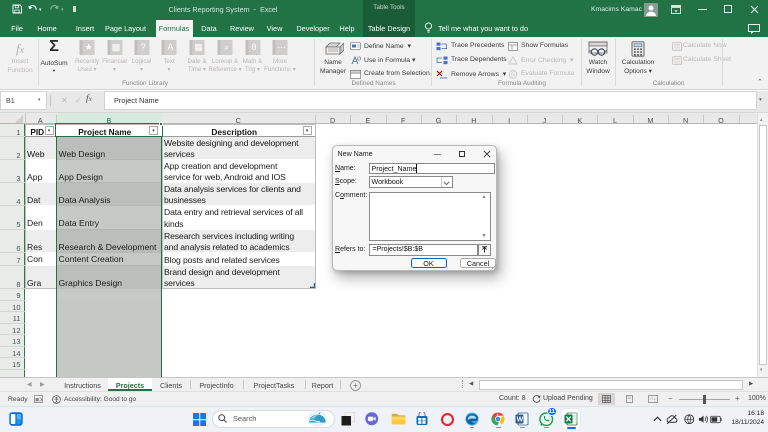 This screenshot has height=432, width=768. What do you see at coordinates (520, 420) in the screenshot?
I see `svg-text: W` at bounding box center [520, 420].